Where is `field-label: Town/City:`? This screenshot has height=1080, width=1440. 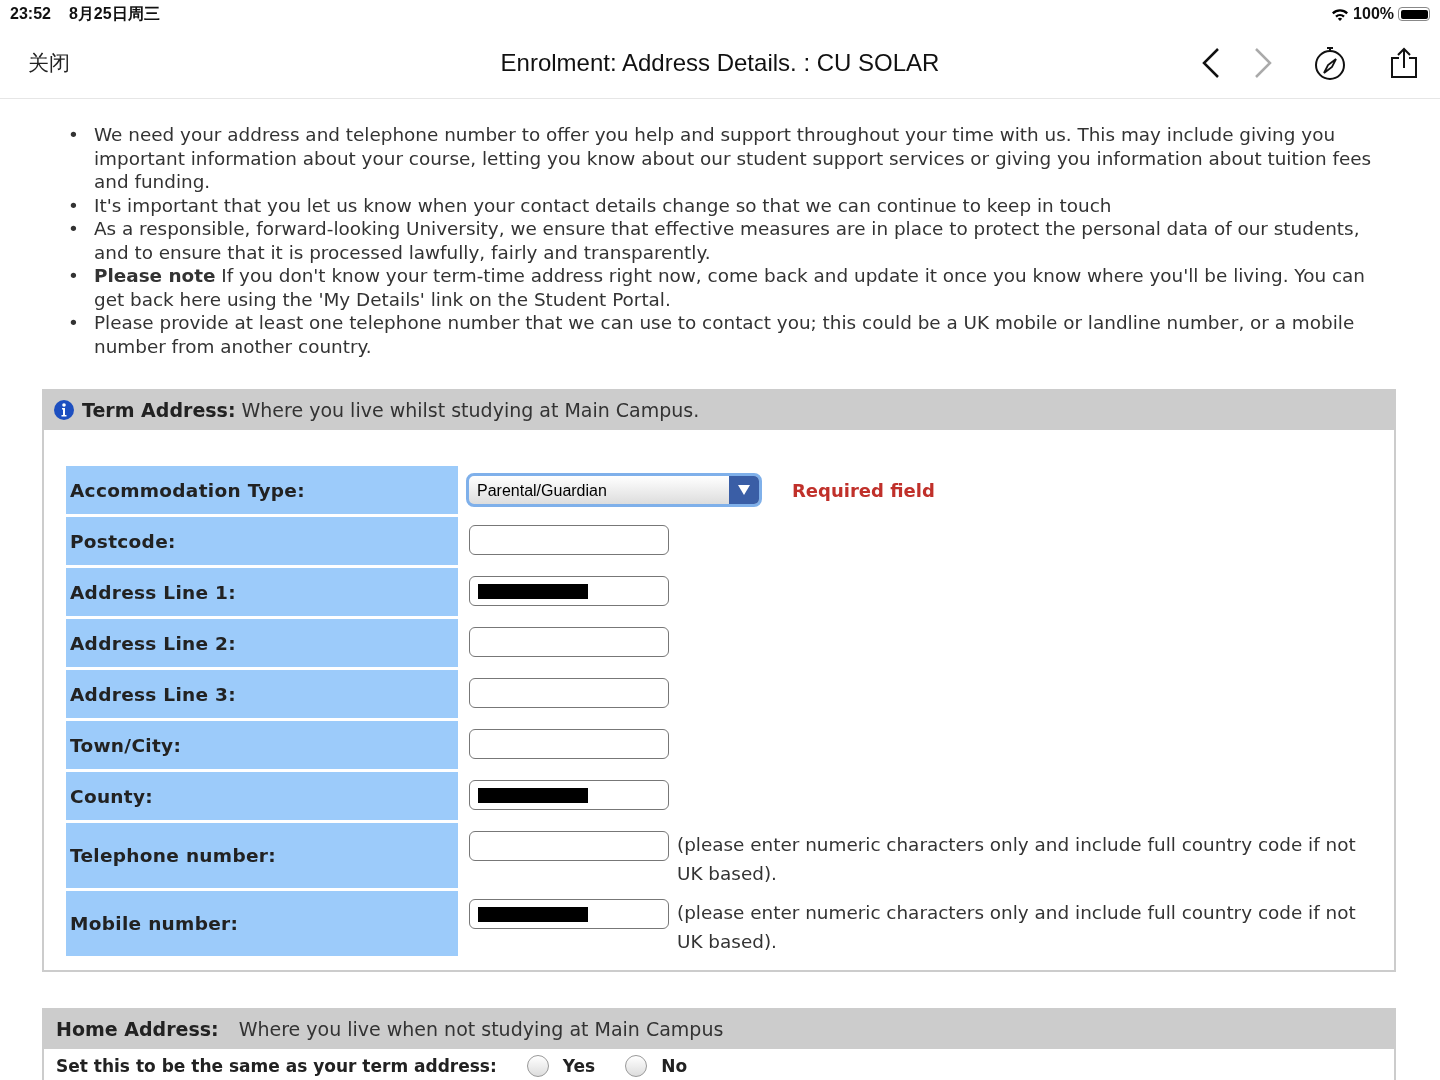 field-label: Town/City: is located at coordinates (262, 745).